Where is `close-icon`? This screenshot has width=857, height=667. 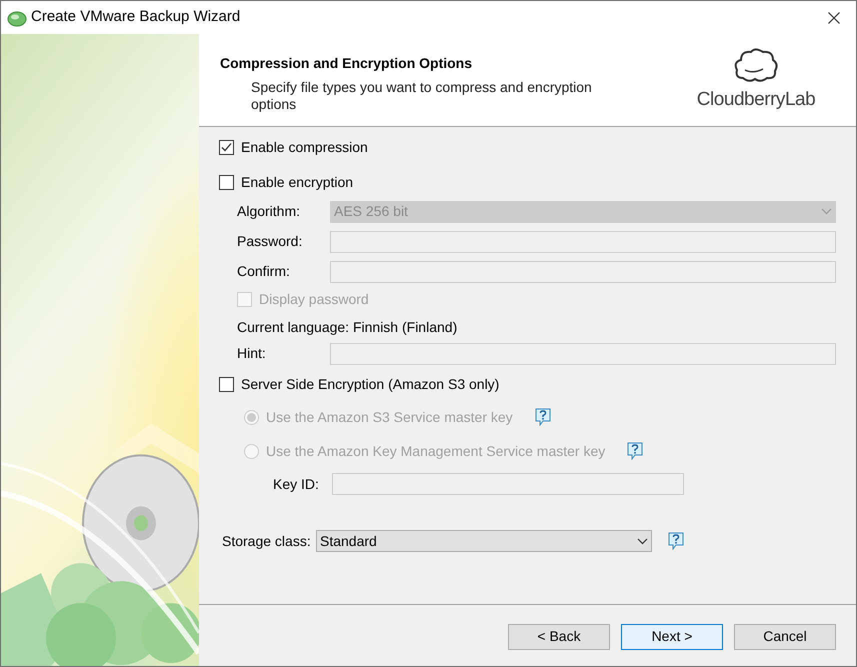
close-icon is located at coordinates (834, 18).